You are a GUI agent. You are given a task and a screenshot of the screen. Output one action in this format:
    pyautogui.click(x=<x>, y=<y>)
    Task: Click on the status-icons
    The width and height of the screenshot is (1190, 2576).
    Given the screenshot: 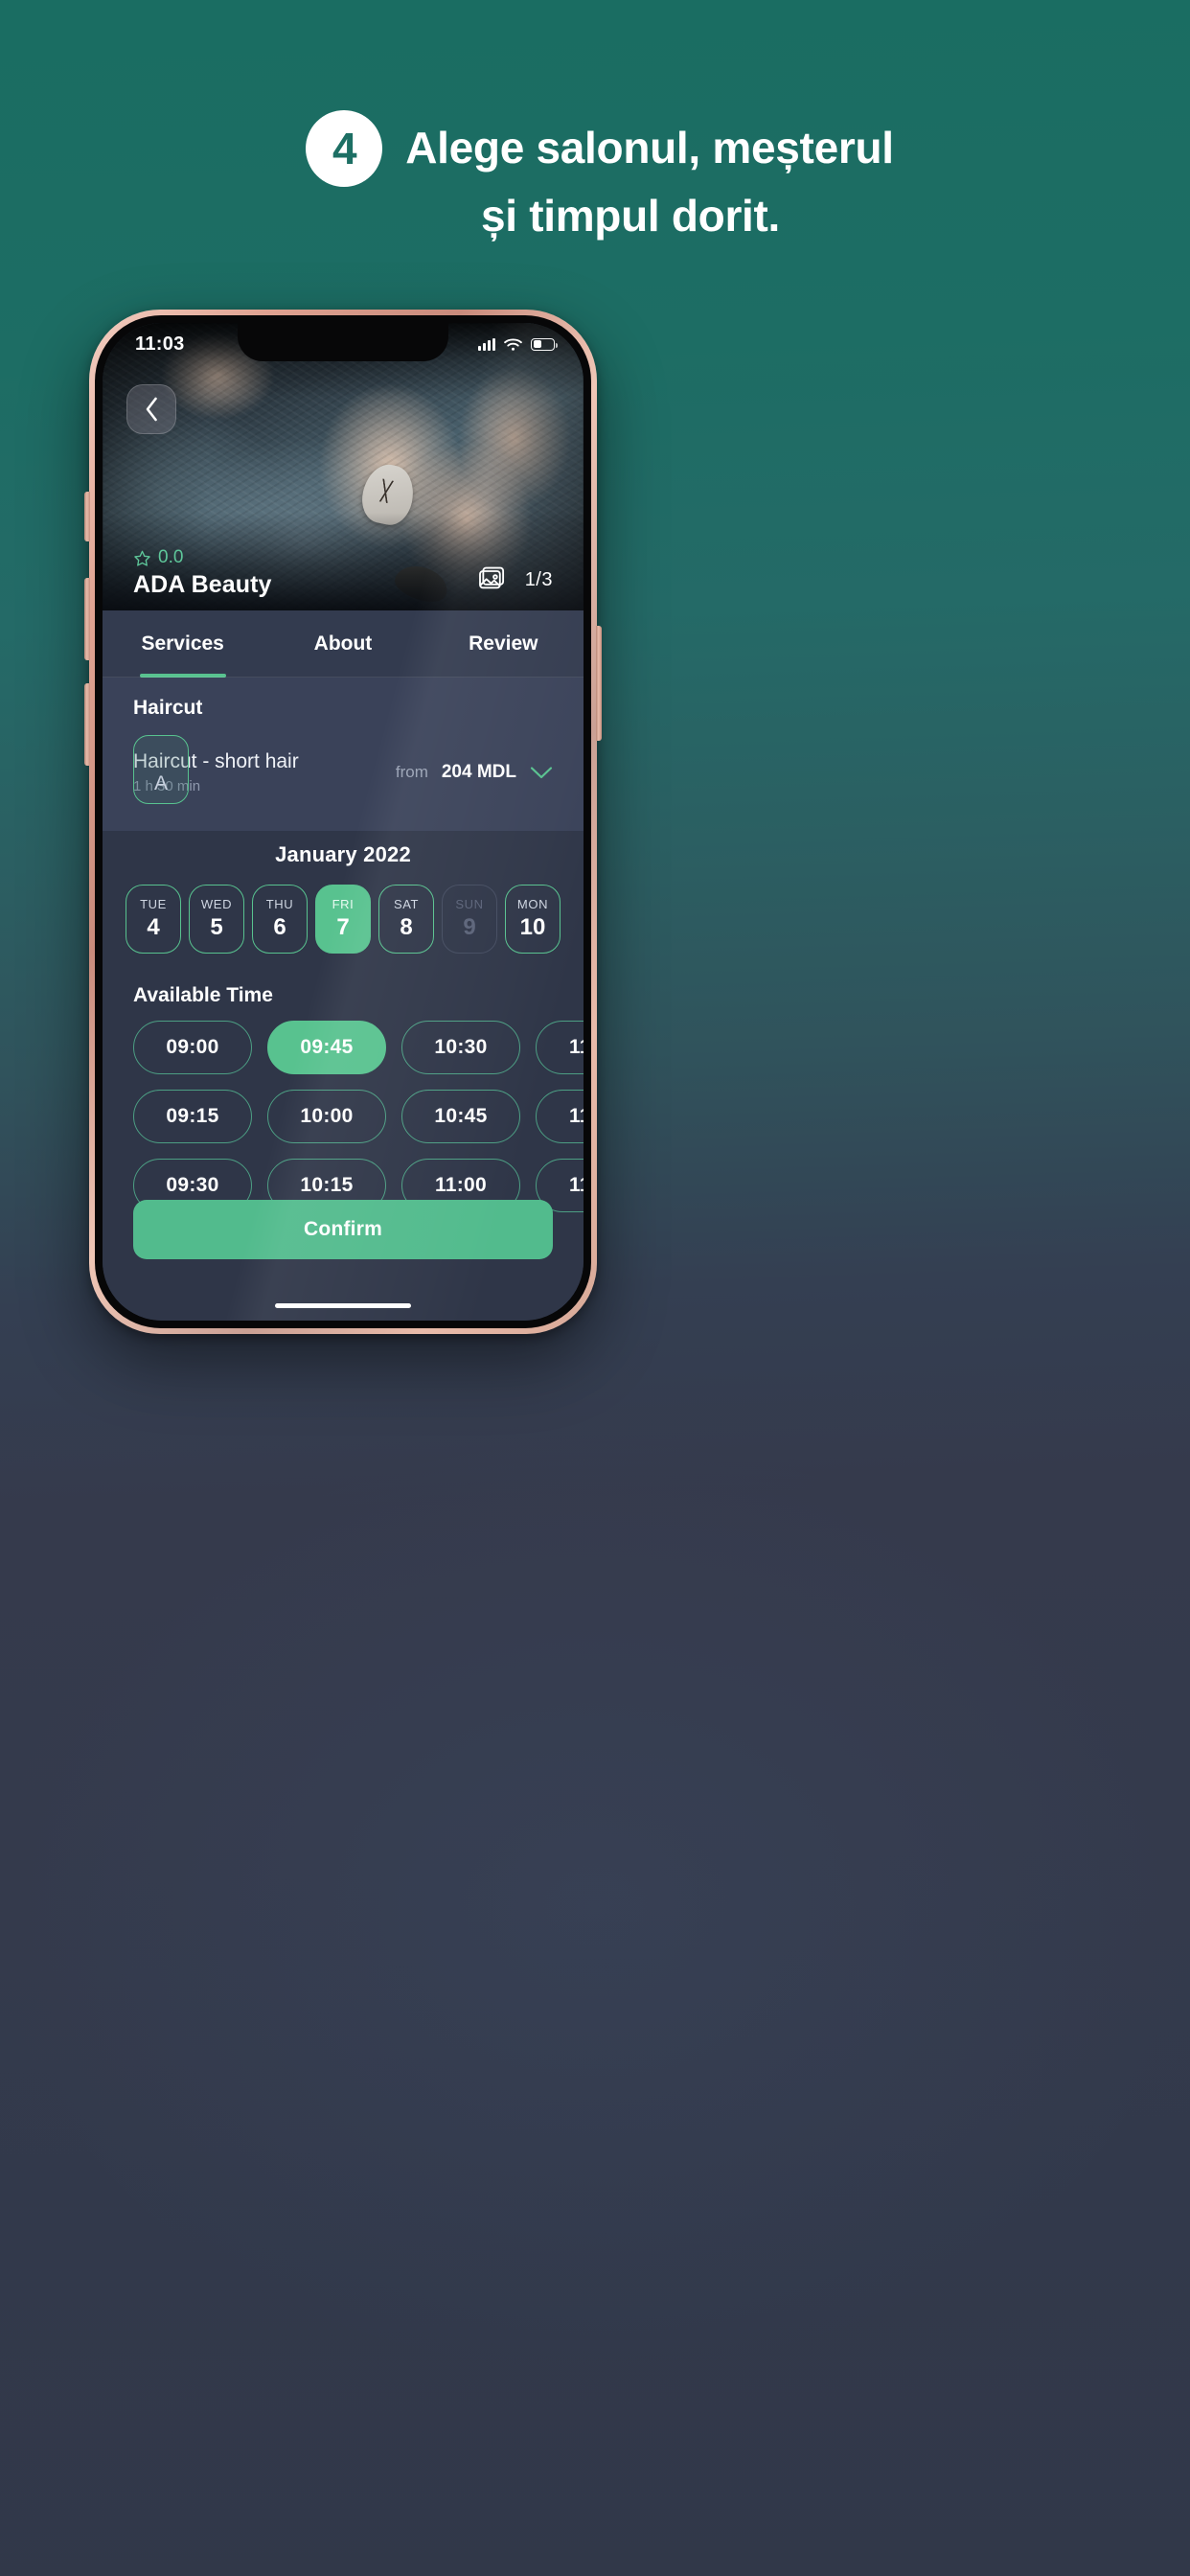 What is the action you would take?
    pyautogui.click(x=518, y=344)
    